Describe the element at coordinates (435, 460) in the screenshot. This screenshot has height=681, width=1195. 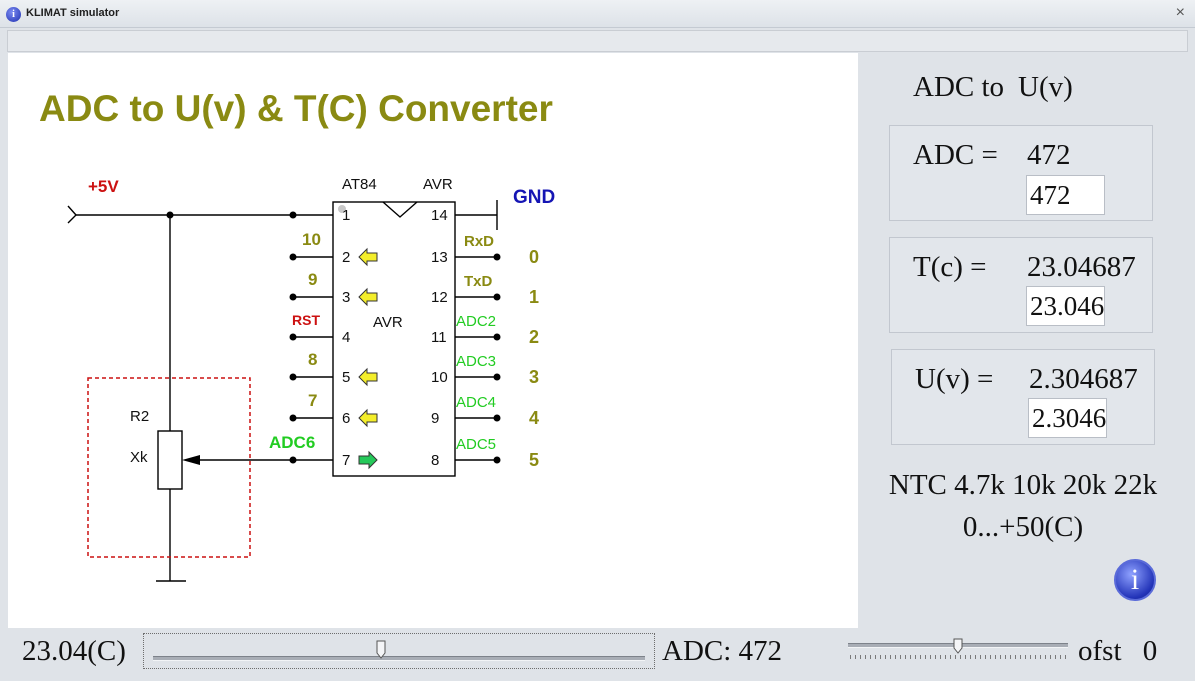
I see `chip-pin-right-8: 8` at that location.